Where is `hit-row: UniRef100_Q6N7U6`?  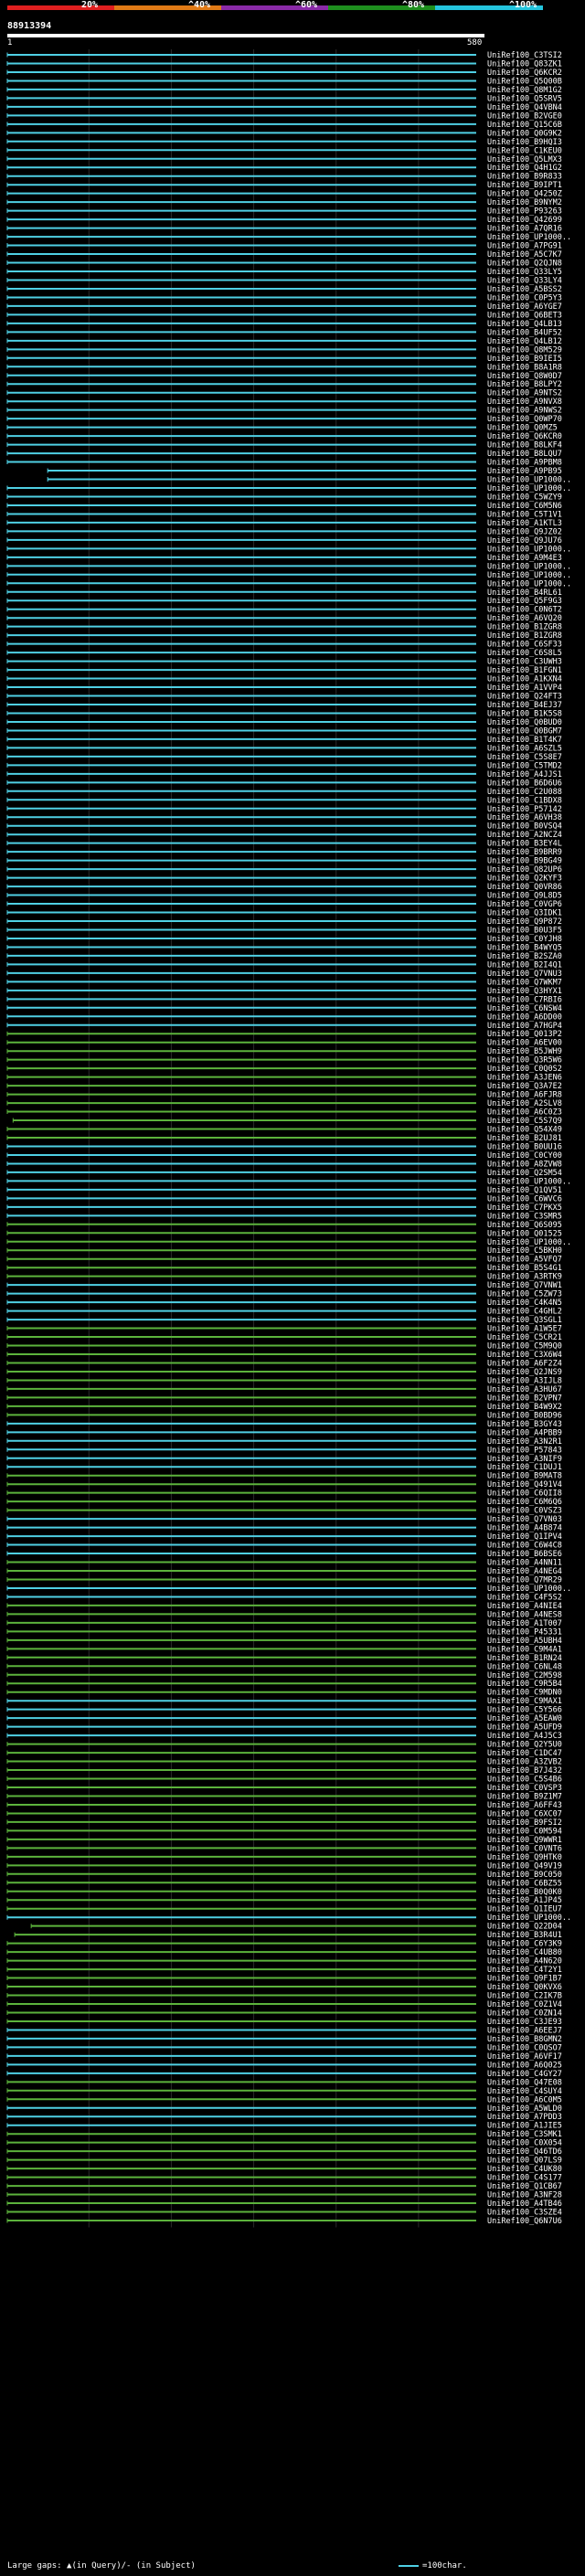 hit-row: UniRef100_Q6N7U6 is located at coordinates (284, 2221).